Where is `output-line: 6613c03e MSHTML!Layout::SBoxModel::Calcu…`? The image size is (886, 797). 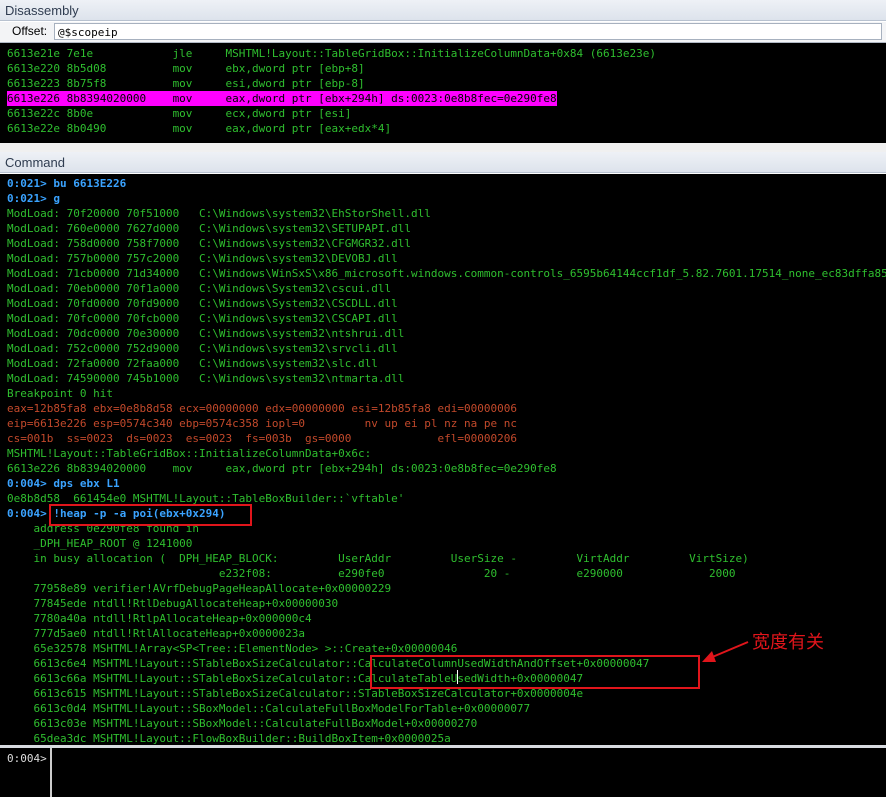 output-line: 6613c03e MSHTML!Layout::SBoxModel::Calcu… is located at coordinates (242, 723).